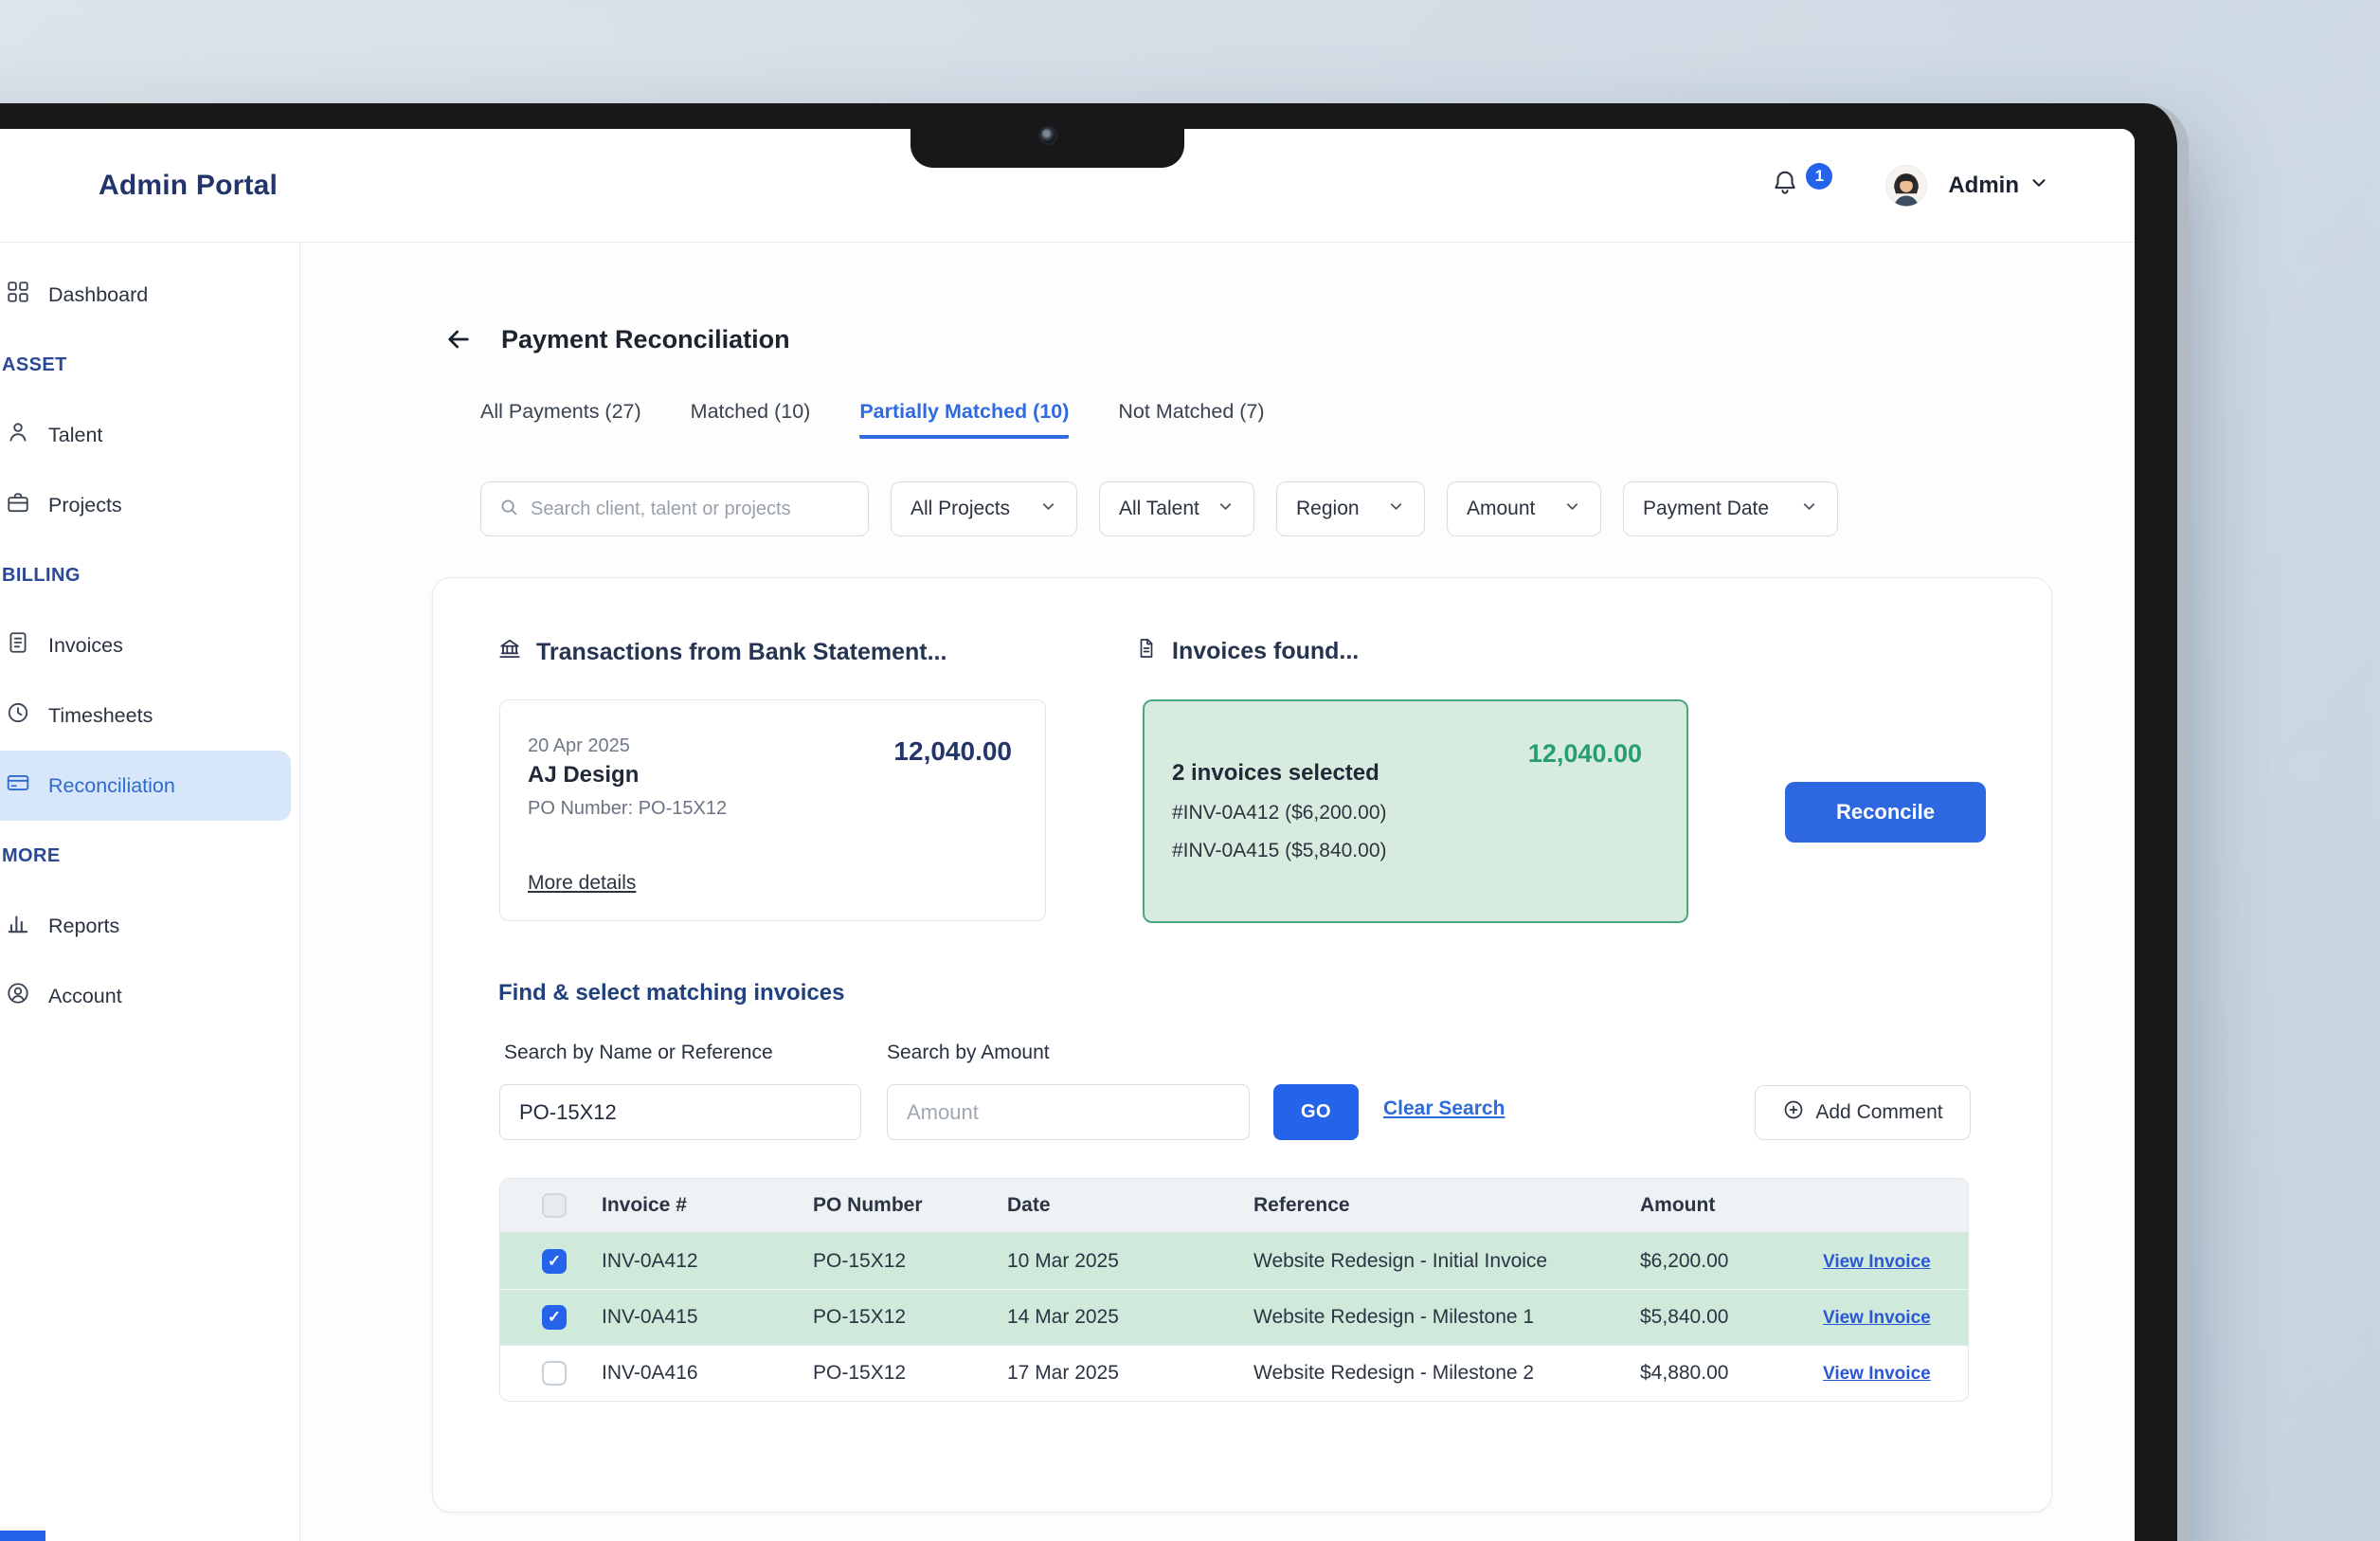 The height and width of the screenshot is (1541, 2380). What do you see at coordinates (459, 339) in the screenshot?
I see `back-button` at bounding box center [459, 339].